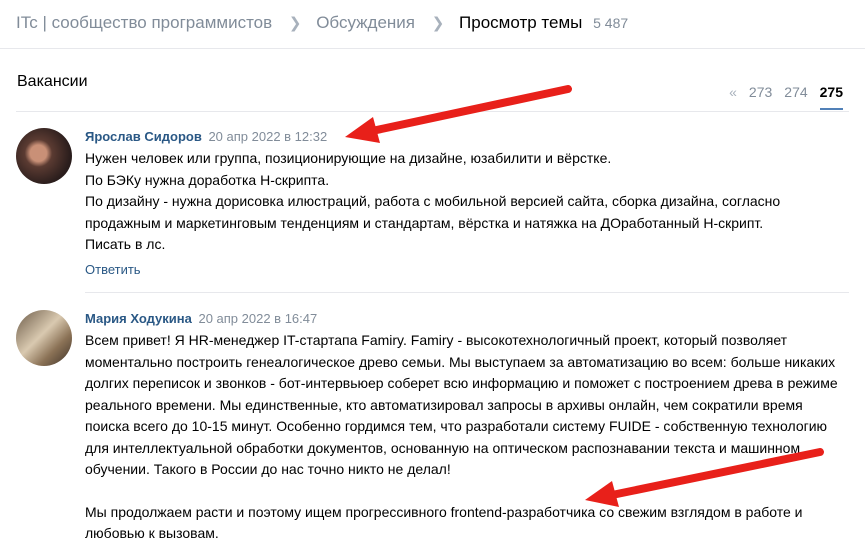  What do you see at coordinates (138, 318) in the screenshot?
I see `post-author: Мария Ходукина` at bounding box center [138, 318].